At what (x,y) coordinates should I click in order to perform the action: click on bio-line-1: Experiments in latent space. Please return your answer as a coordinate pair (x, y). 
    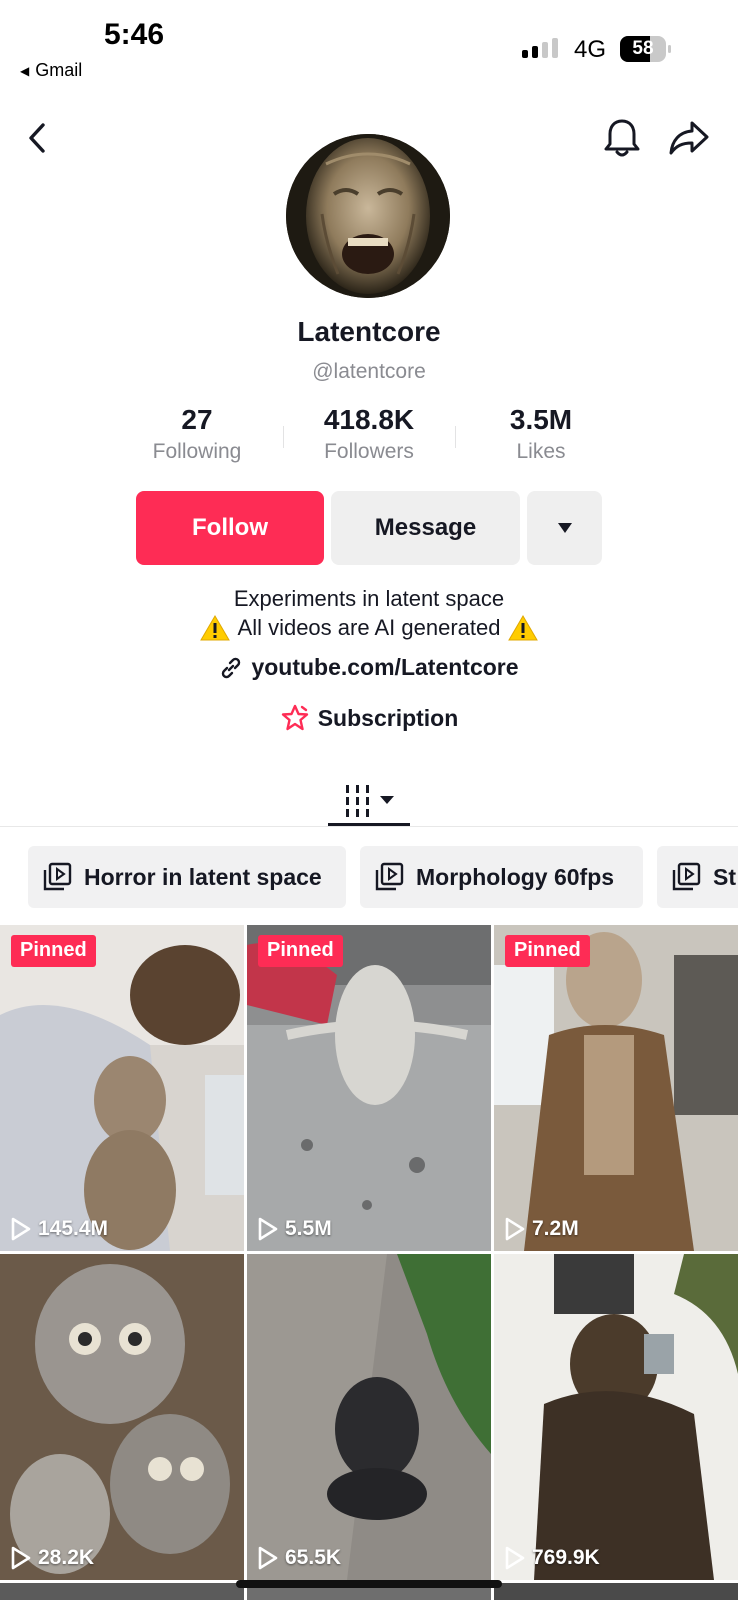
    Looking at the image, I should click on (369, 598).